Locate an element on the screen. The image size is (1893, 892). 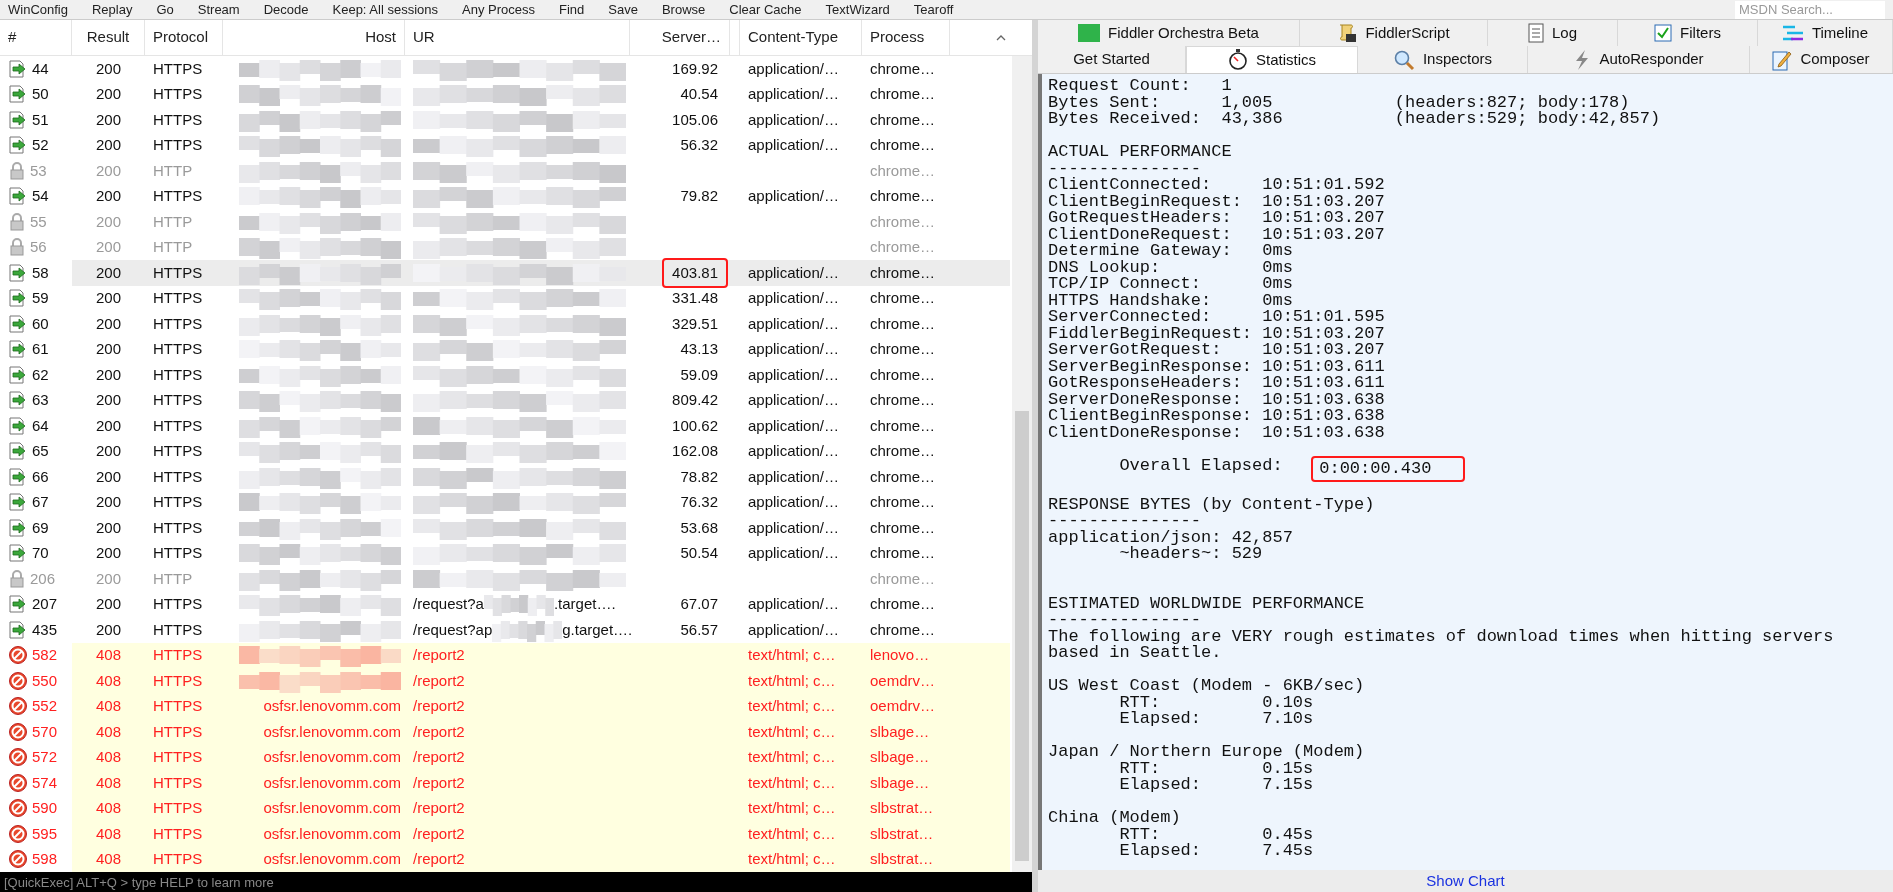
toolbar-button: Tearoff is located at coordinates (933, 9).